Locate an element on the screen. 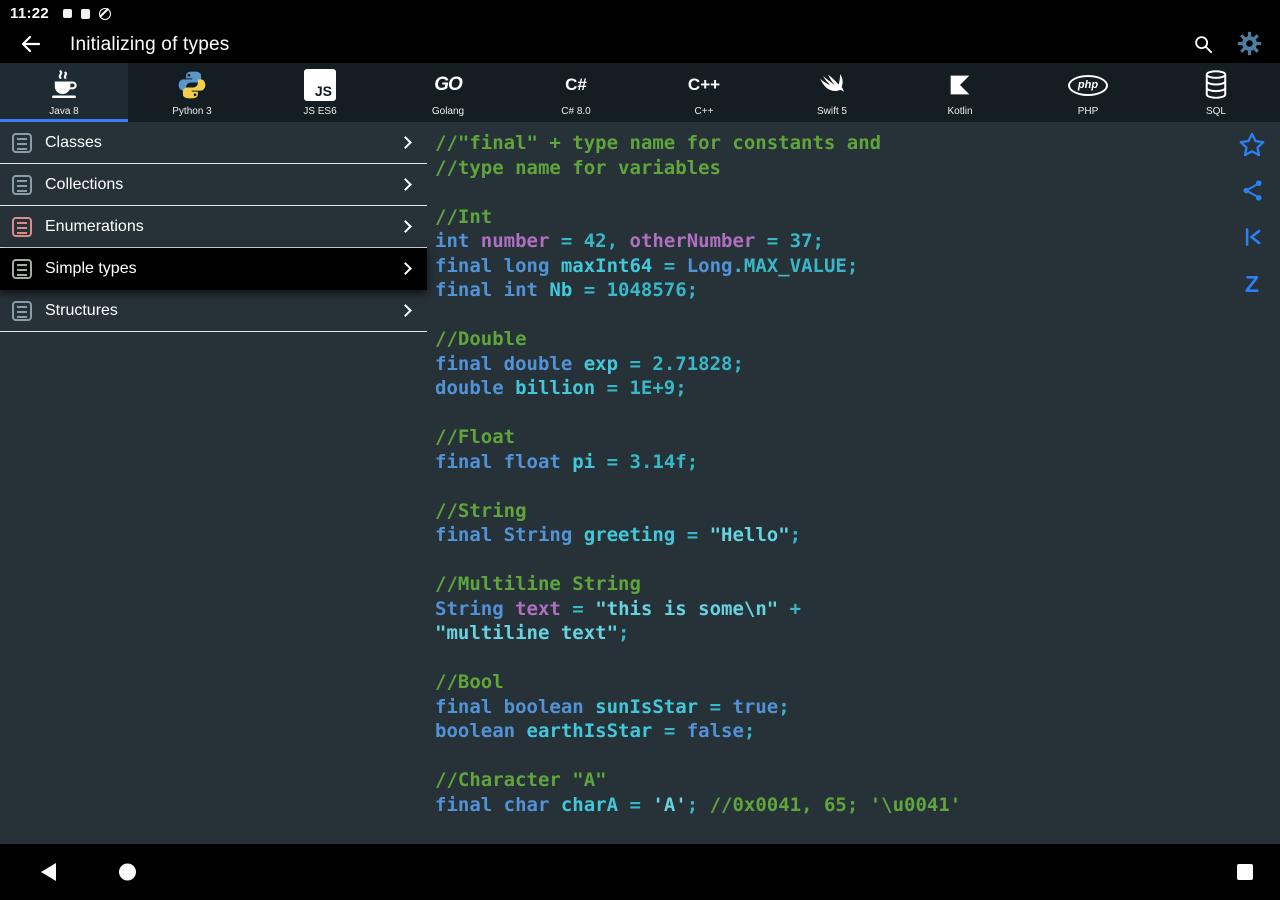 This screenshot has width=1280, height=900. tab-label: Swift 5 is located at coordinates (831, 111).